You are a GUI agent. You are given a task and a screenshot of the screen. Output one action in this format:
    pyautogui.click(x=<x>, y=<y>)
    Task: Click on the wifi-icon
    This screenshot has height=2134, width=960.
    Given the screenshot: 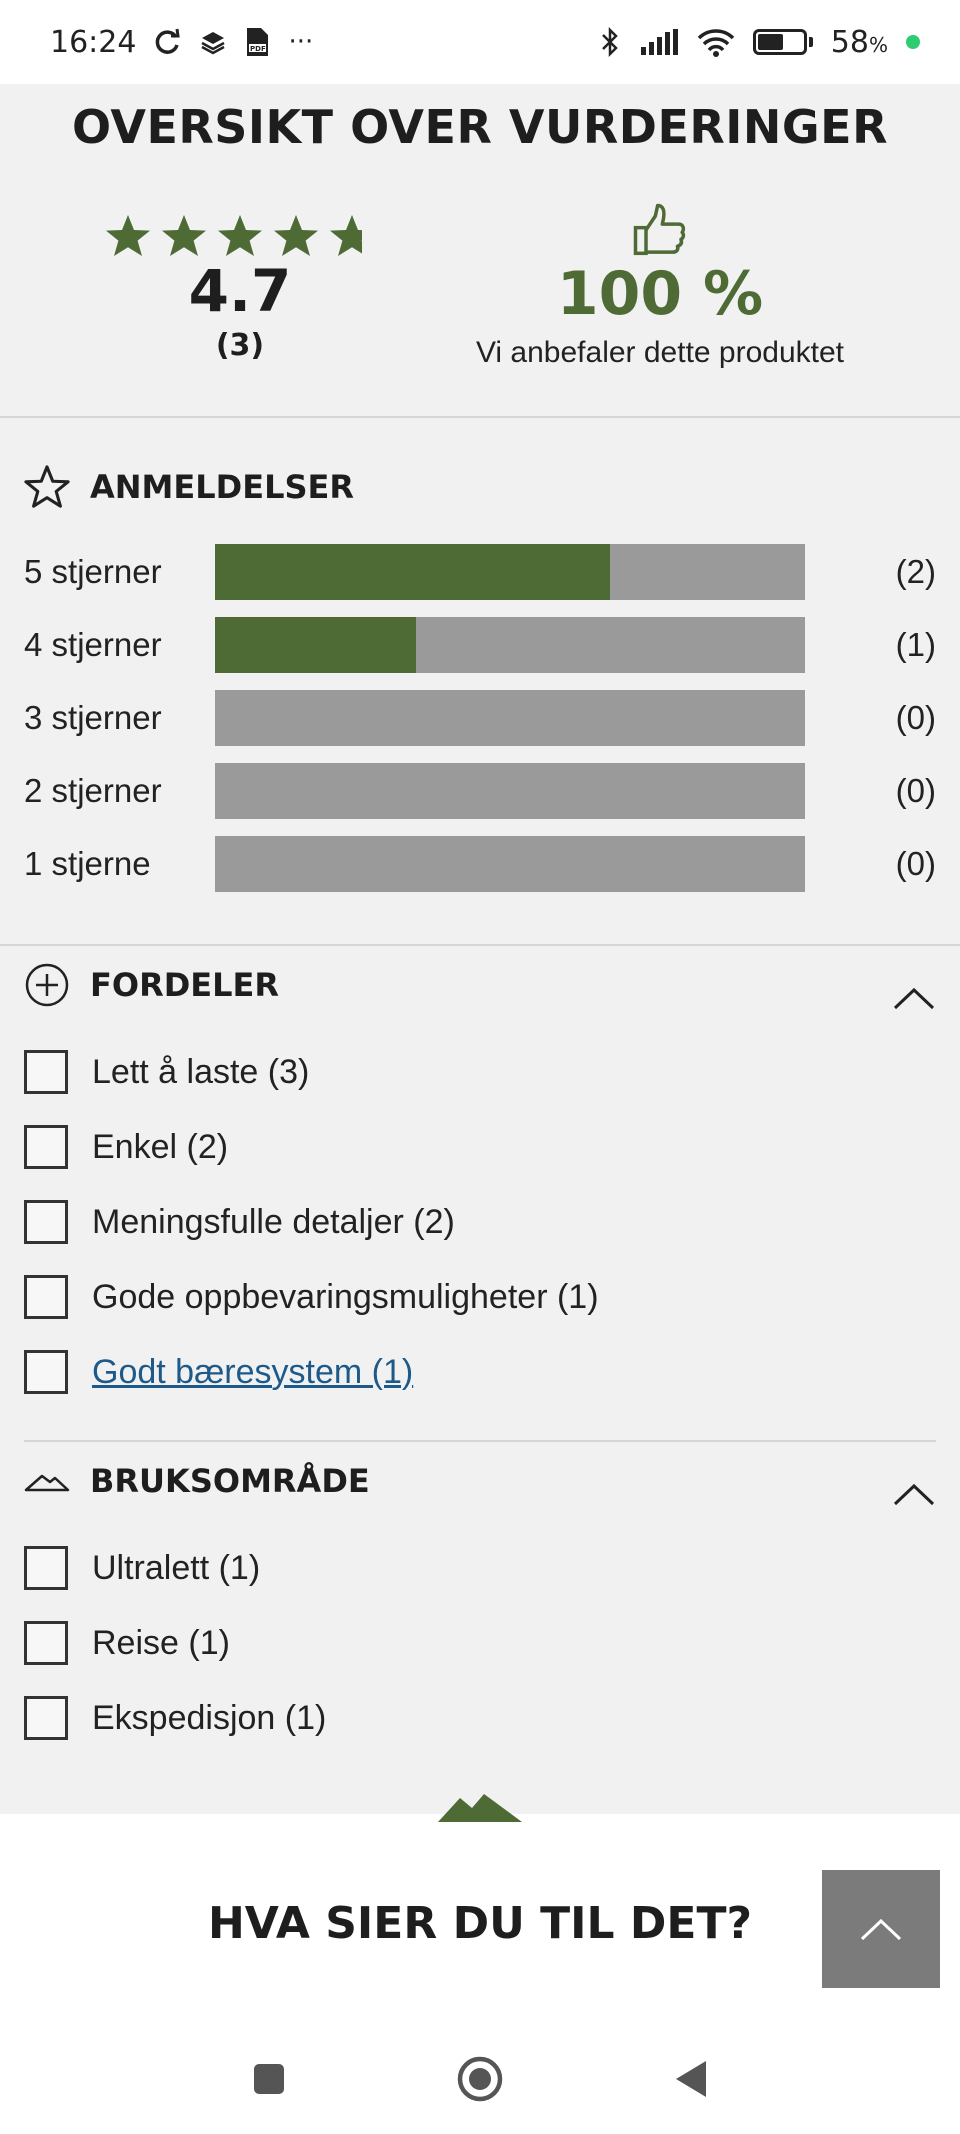 What is the action you would take?
    pyautogui.click(x=716, y=42)
    